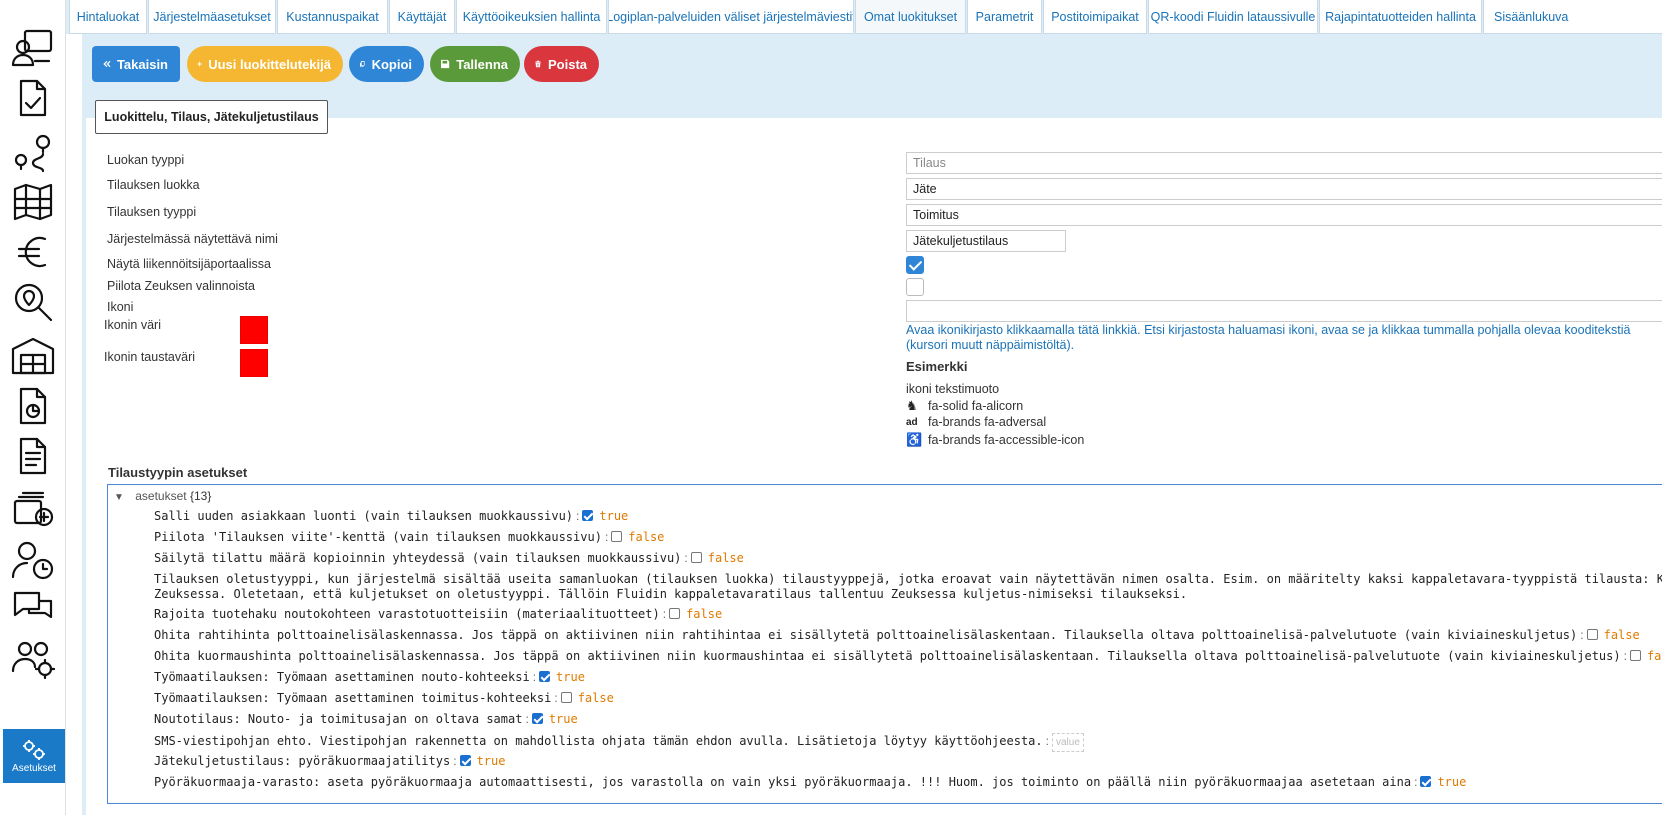 The width and height of the screenshot is (1662, 815). I want to click on new-classifier-button: Uusi luokittelutekijä, so click(265, 64).